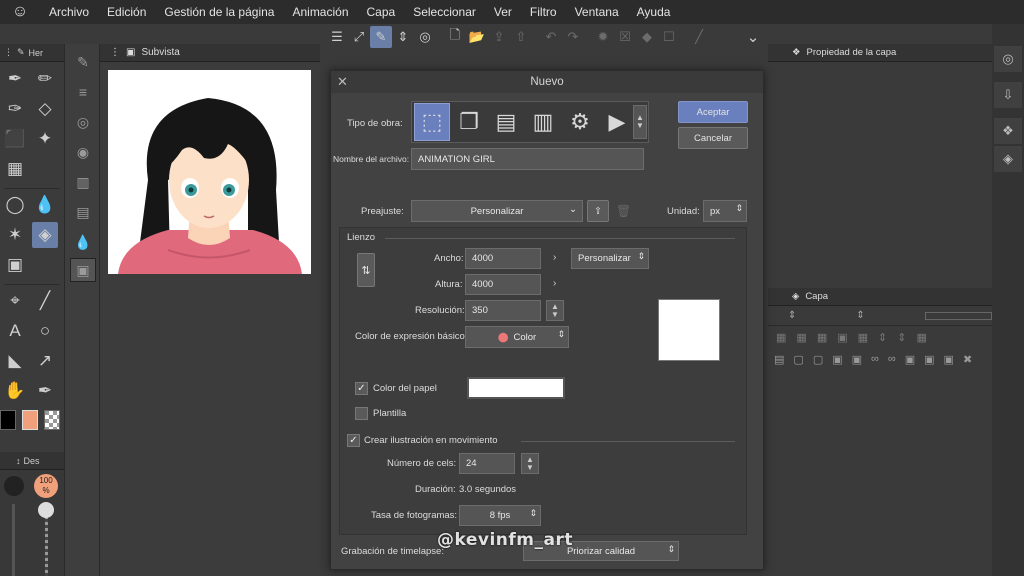 Image resolution: width=1024 pixels, height=576 pixels. I want to click on blend-tool-icon: 💧, so click(45, 205).